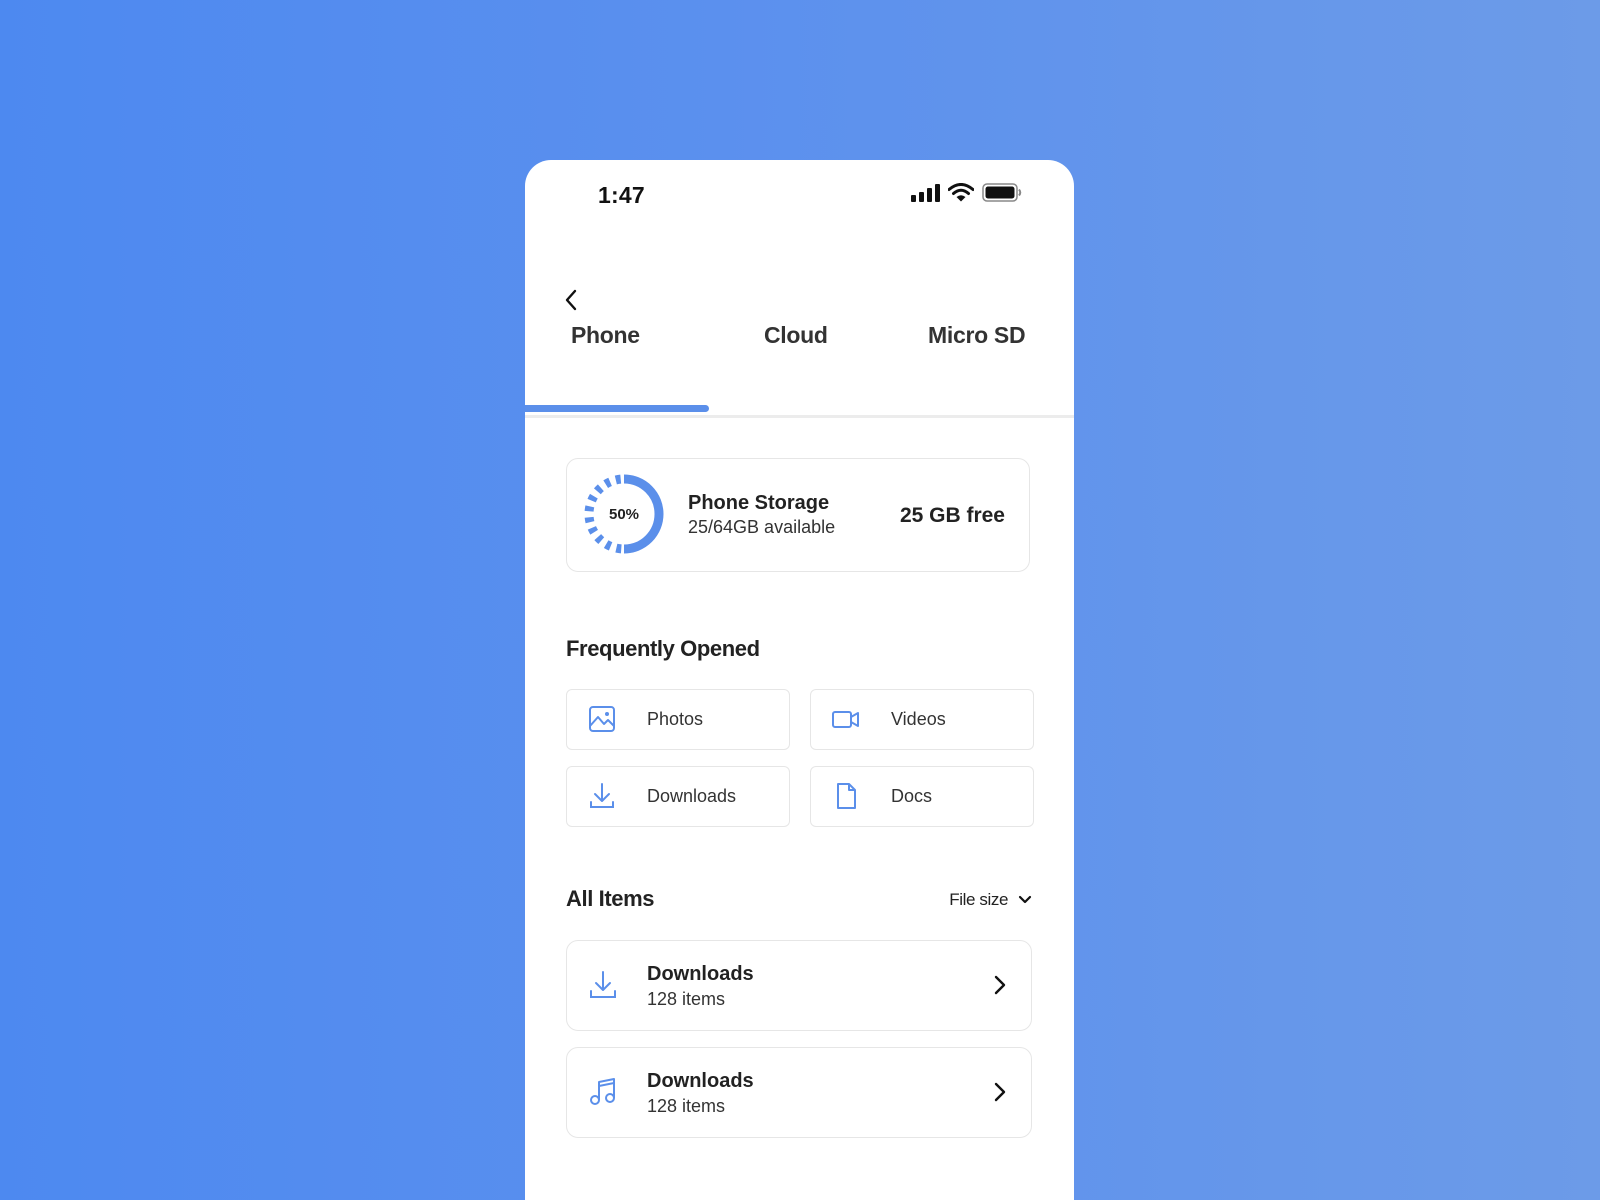 This screenshot has width=1600, height=1200. Describe the element at coordinates (1025, 899) in the screenshot. I see `chevron-down-icon` at that location.